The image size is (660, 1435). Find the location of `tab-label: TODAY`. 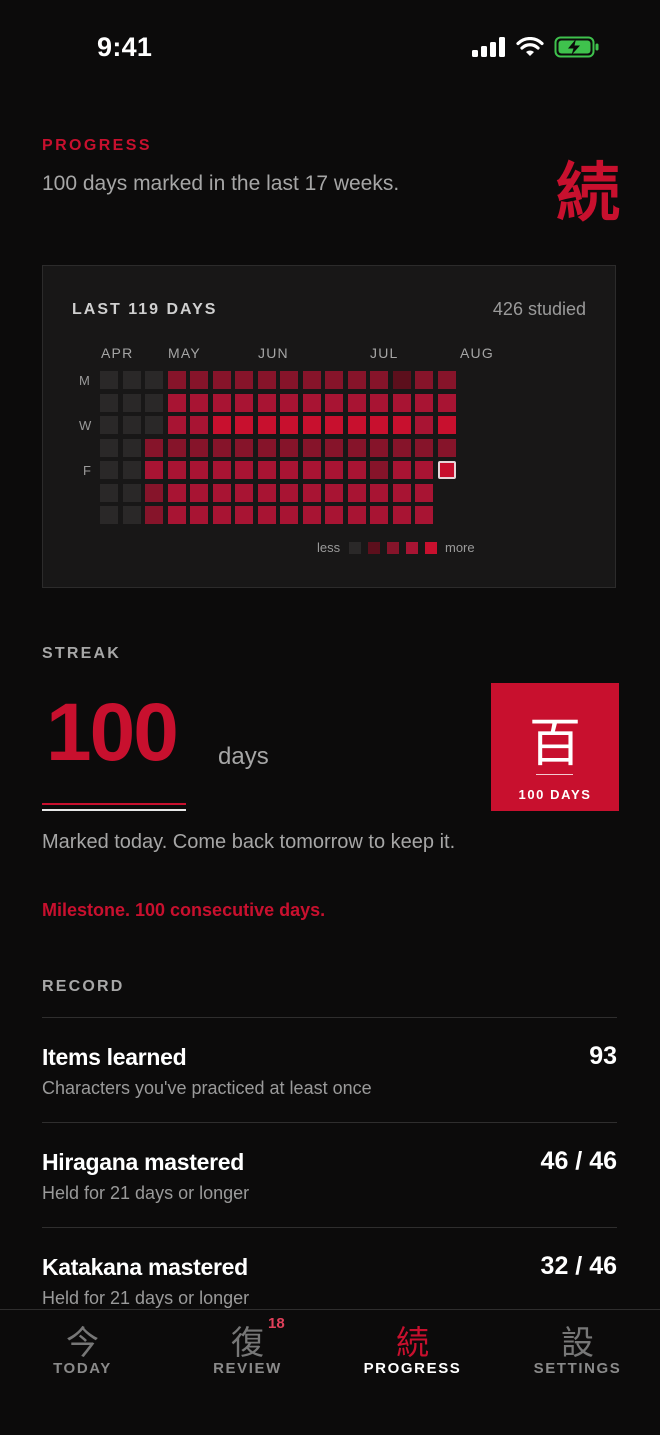

tab-label: TODAY is located at coordinates (82, 1368).